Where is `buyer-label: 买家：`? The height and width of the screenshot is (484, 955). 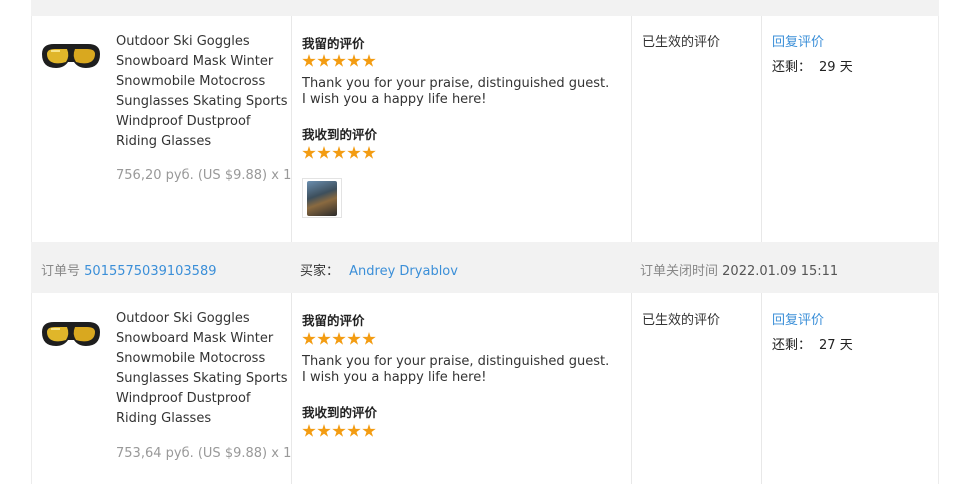
buyer-label: 买家： is located at coordinates (320, 271).